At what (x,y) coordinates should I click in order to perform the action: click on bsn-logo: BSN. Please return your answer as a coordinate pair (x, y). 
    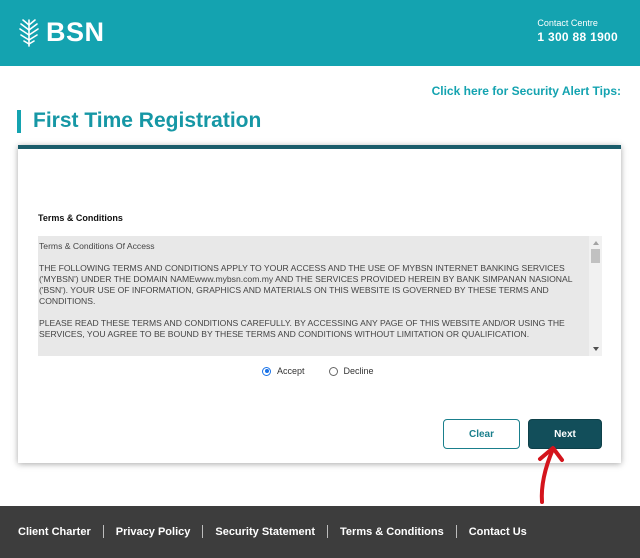
    Looking at the image, I should click on (61, 32).